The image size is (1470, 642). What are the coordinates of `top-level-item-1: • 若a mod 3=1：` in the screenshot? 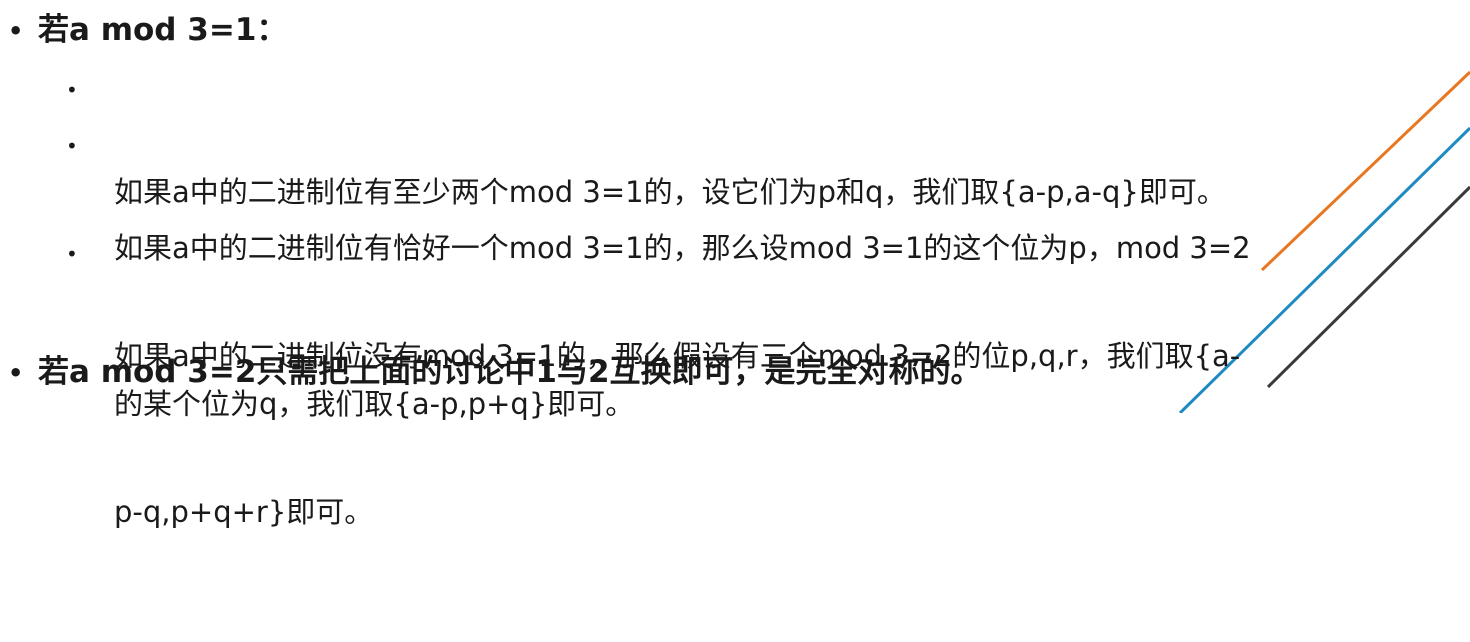 It's located at (147, 30).